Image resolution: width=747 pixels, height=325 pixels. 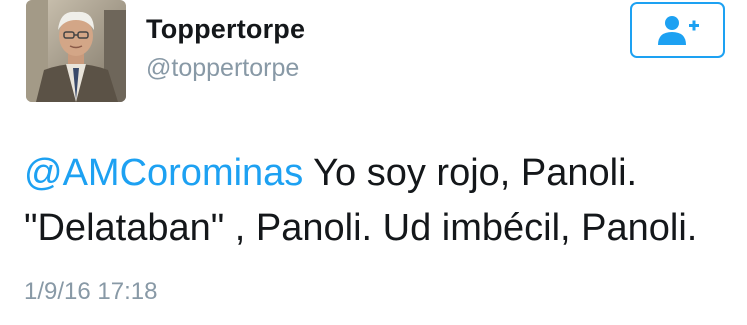 What do you see at coordinates (470, 173) in the screenshot?
I see `tweet-line-1-text: Yo soy rojo, Panoli.` at bounding box center [470, 173].